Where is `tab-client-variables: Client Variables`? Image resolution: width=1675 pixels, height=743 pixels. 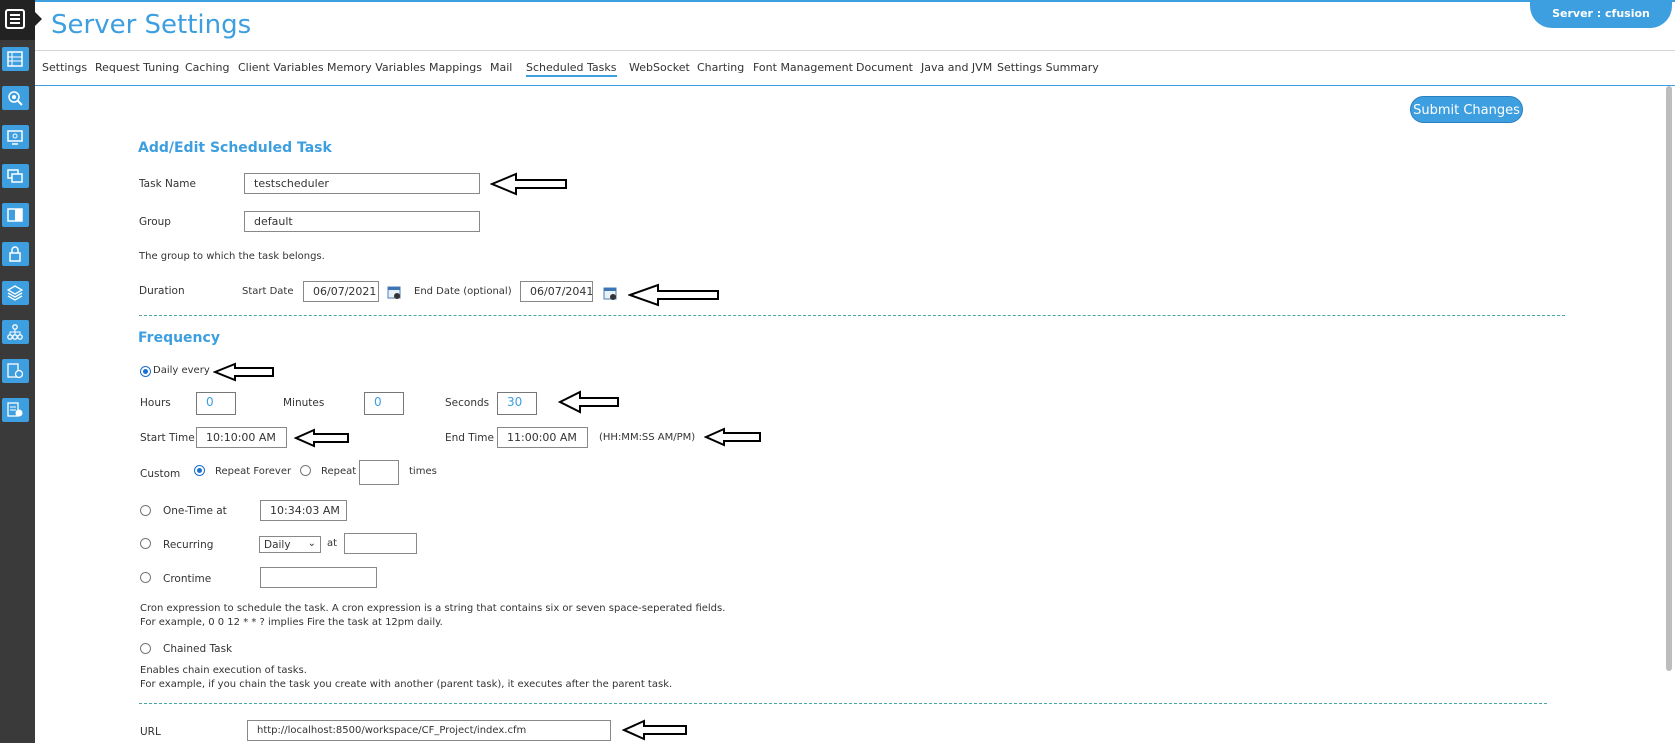 tab-client-variables: Client Variables is located at coordinates (281, 67).